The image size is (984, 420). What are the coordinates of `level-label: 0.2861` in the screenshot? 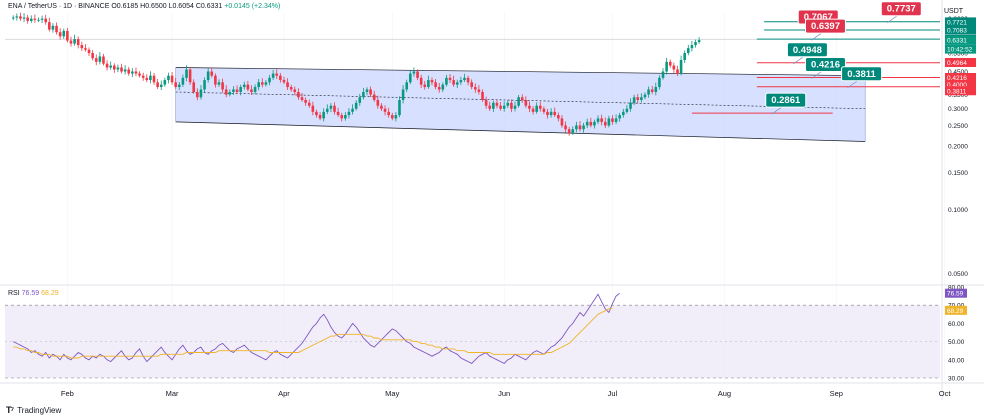 It's located at (786, 100).